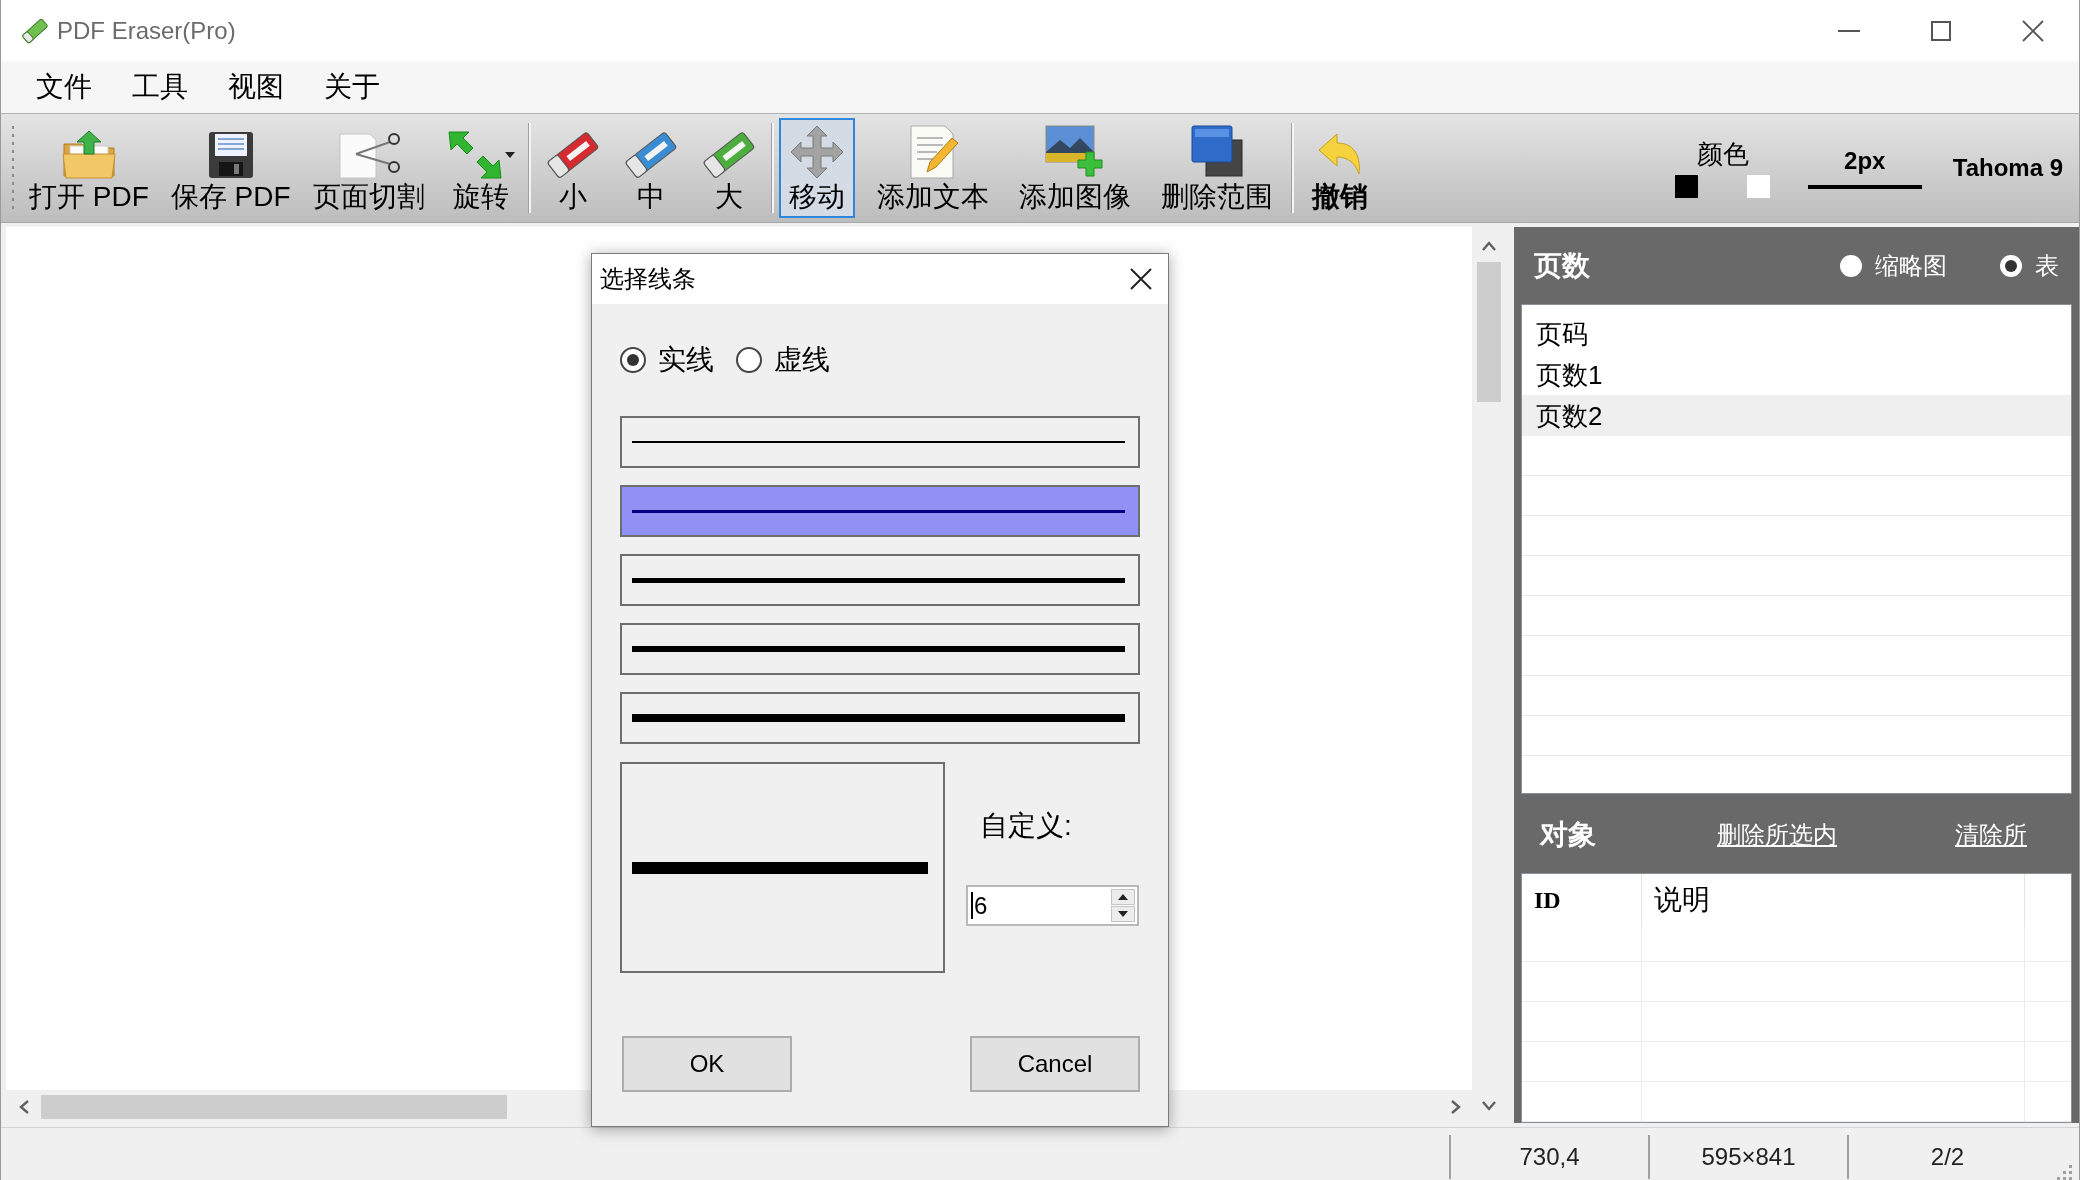 This screenshot has width=2087, height=1180. What do you see at coordinates (572, 168) in the screenshot?
I see `eraser-button: 小` at bounding box center [572, 168].